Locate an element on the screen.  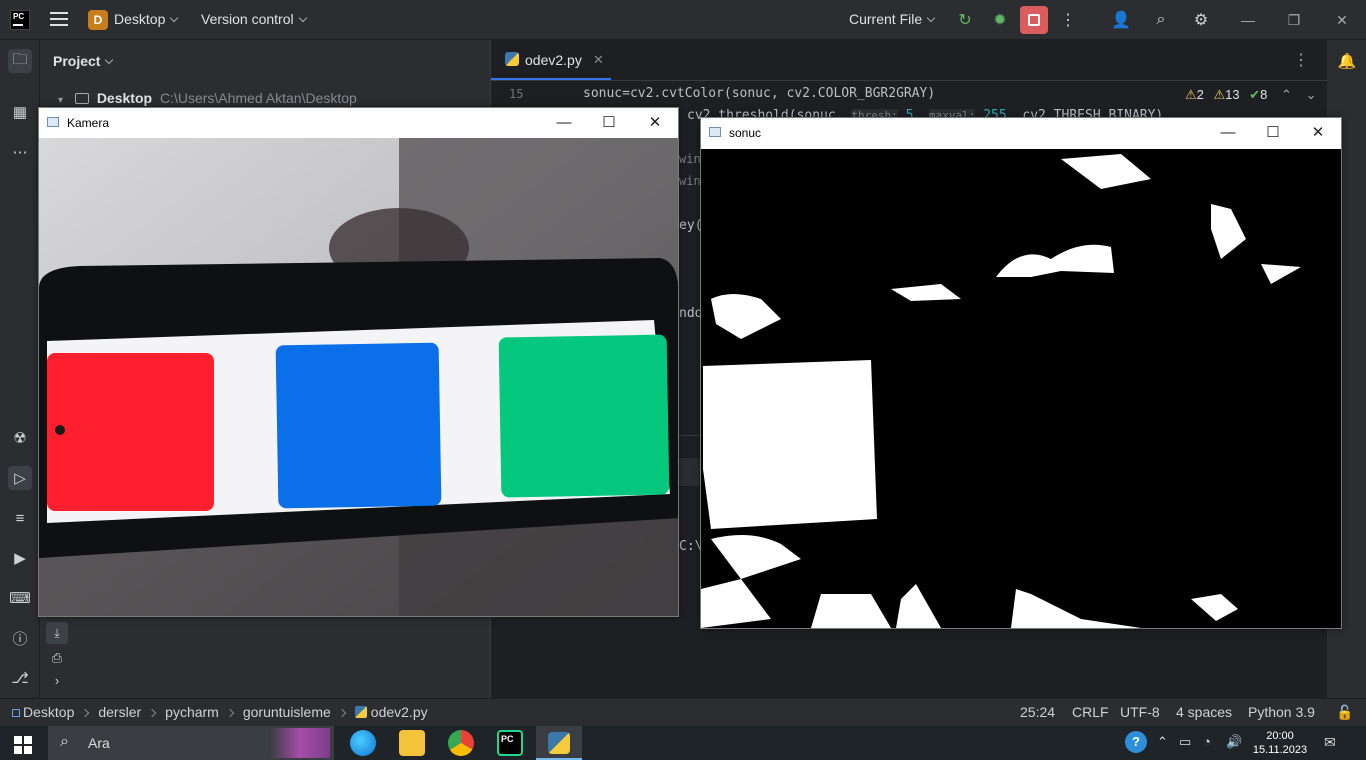
project-switcher: Desktop is located at coordinates (146, 19).